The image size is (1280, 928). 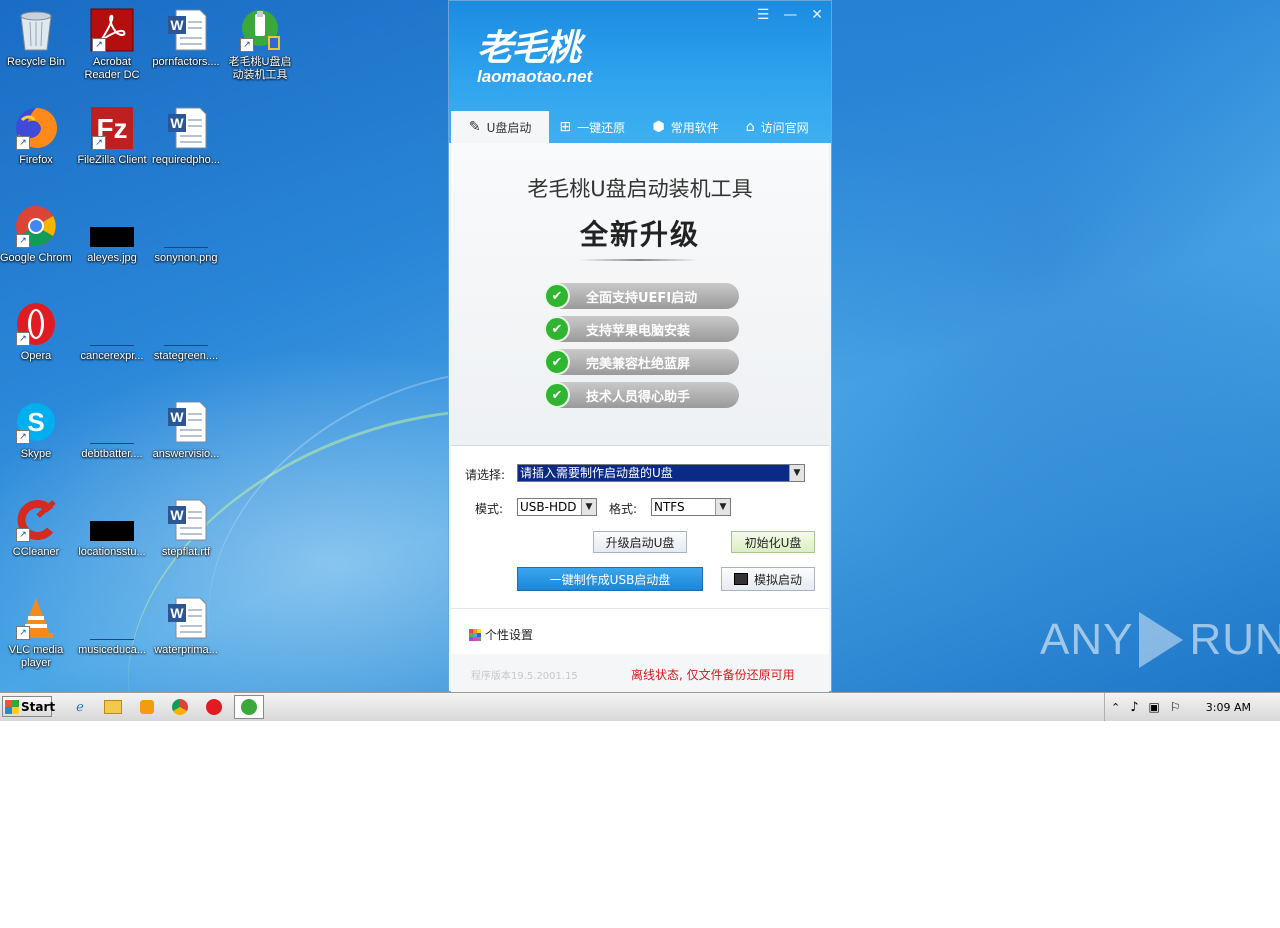 What do you see at coordinates (548, 507) in the screenshot?
I see `mode-select-value: USB-HDD` at bounding box center [548, 507].